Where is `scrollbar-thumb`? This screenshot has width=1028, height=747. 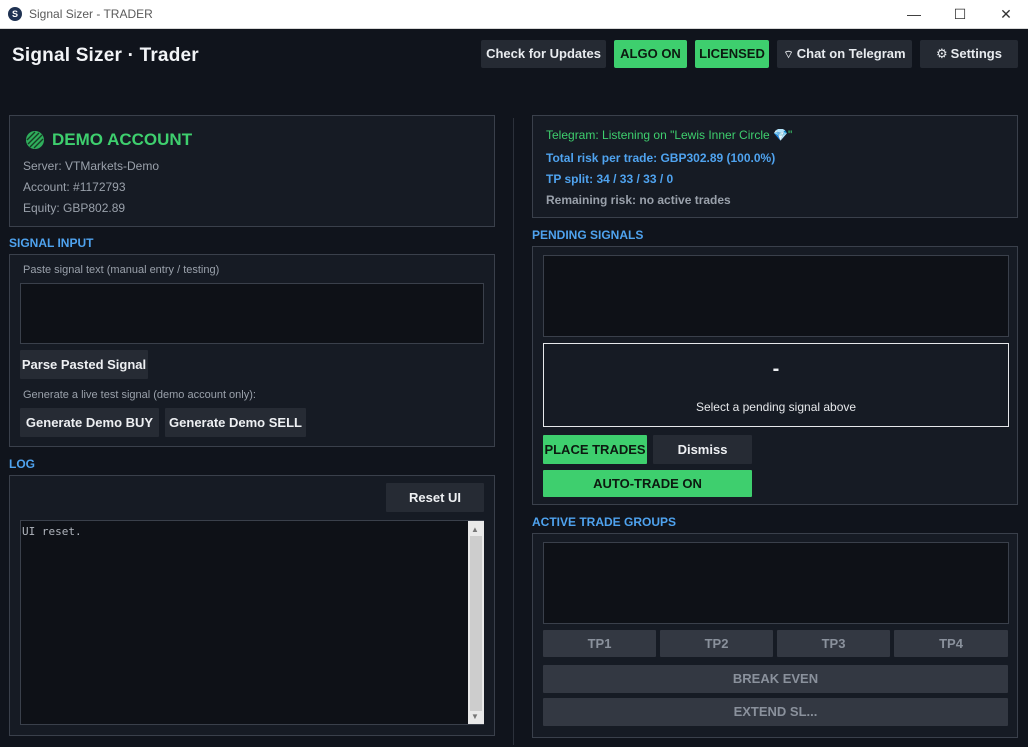
scrollbar-thumb is located at coordinates (476, 623).